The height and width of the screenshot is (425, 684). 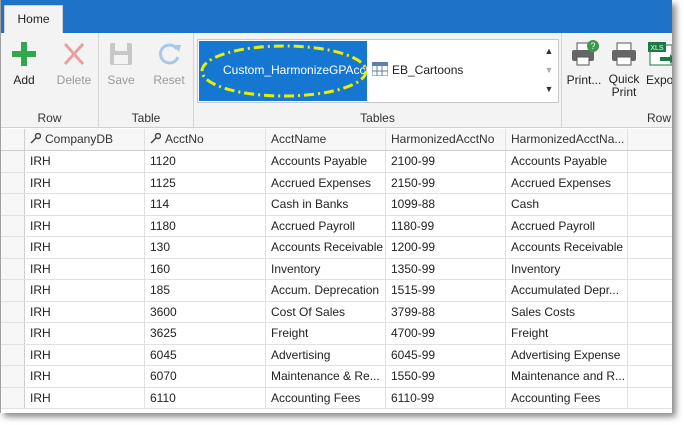 I want to click on cell-harmonizedacctno: 1099-88, so click(x=446, y=204).